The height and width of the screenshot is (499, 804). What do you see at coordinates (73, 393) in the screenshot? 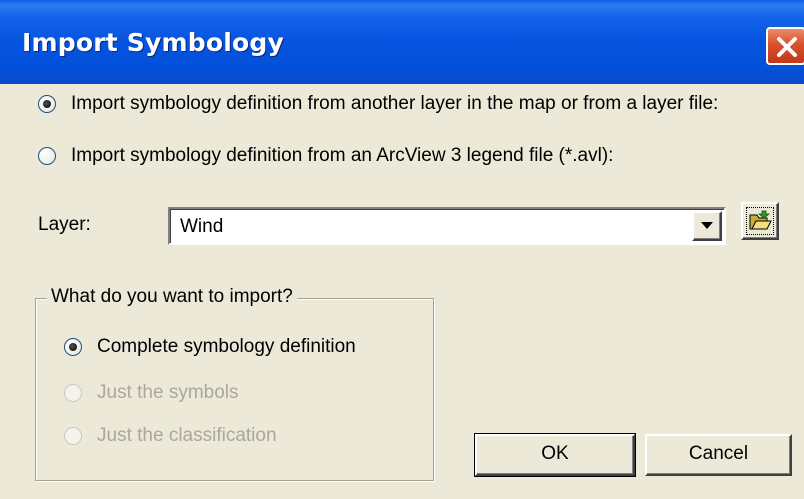
I see `option-just-symbols-radio` at bounding box center [73, 393].